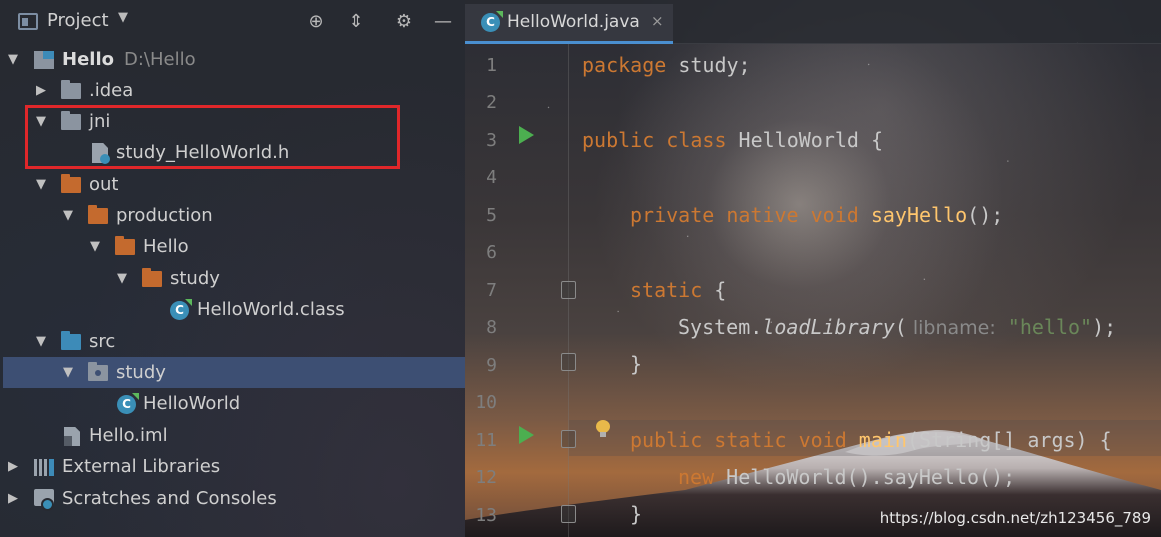 Image resolution: width=1161 pixels, height=537 pixels. What do you see at coordinates (71, 89) in the screenshot?
I see `folder-icon` at bounding box center [71, 89].